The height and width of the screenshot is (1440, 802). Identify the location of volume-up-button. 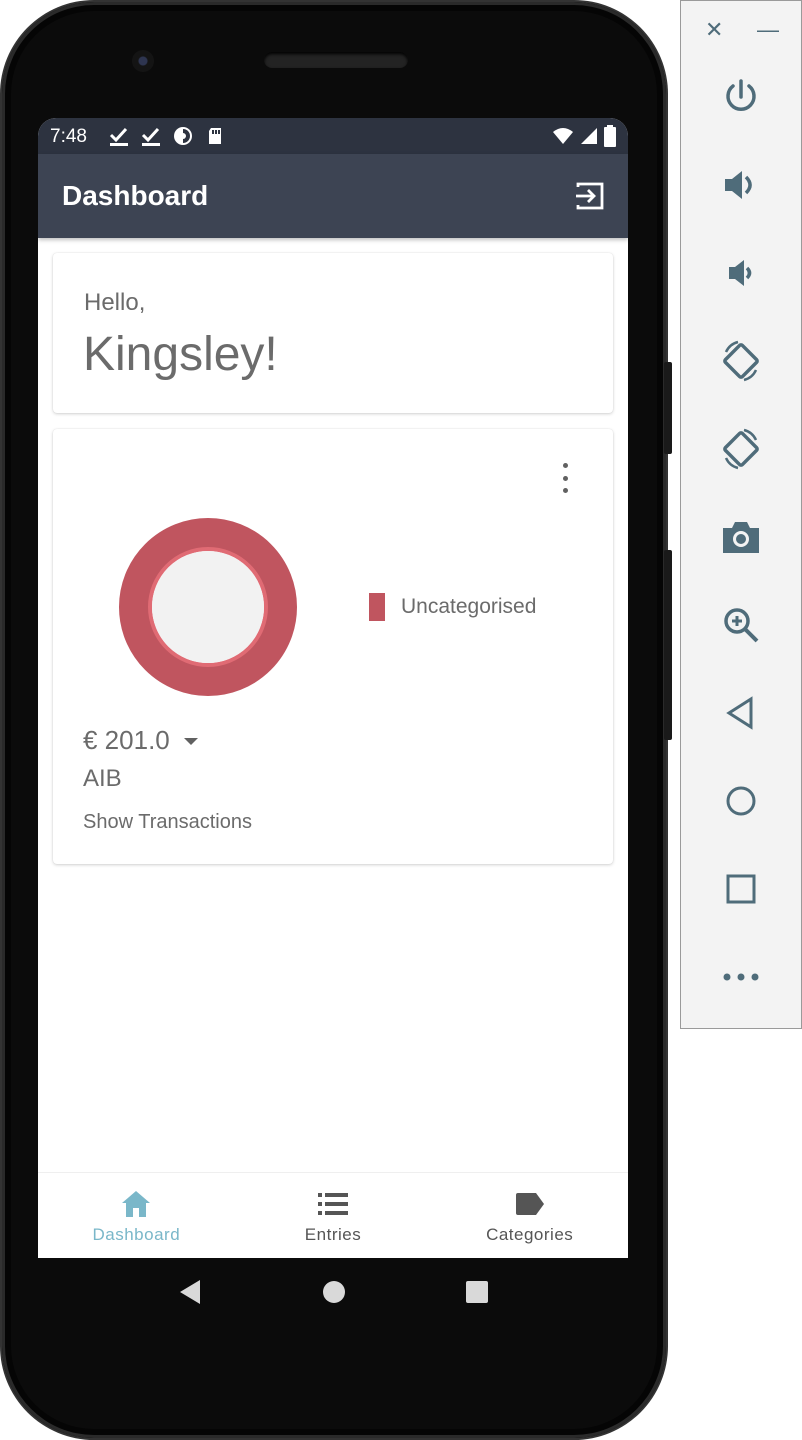
(741, 185).